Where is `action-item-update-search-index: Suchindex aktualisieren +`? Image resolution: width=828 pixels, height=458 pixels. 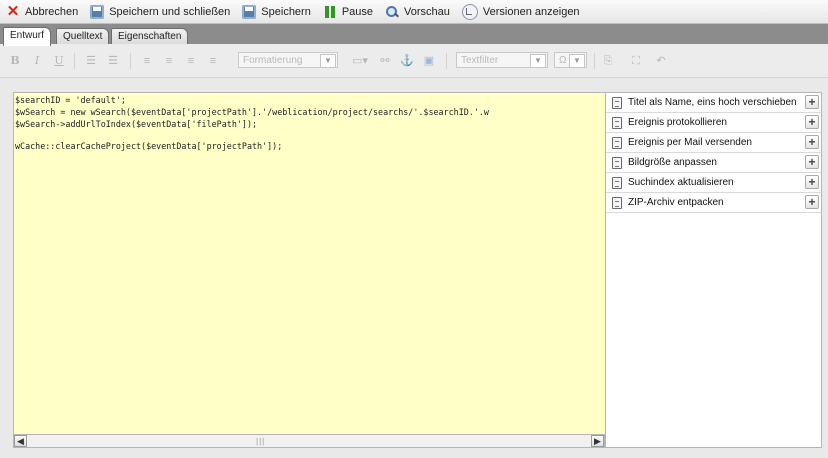 action-item-update-search-index: Suchindex aktualisieren + is located at coordinates (713, 183).